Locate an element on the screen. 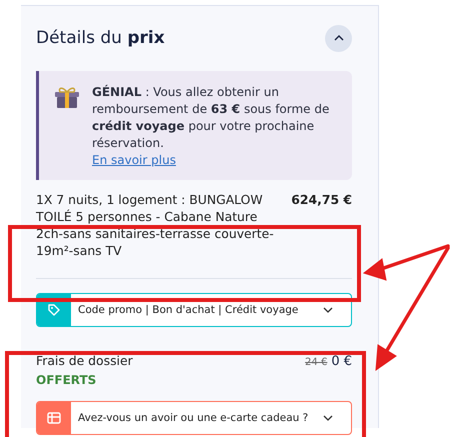  section-title: Détails du prix is located at coordinates (100, 38).